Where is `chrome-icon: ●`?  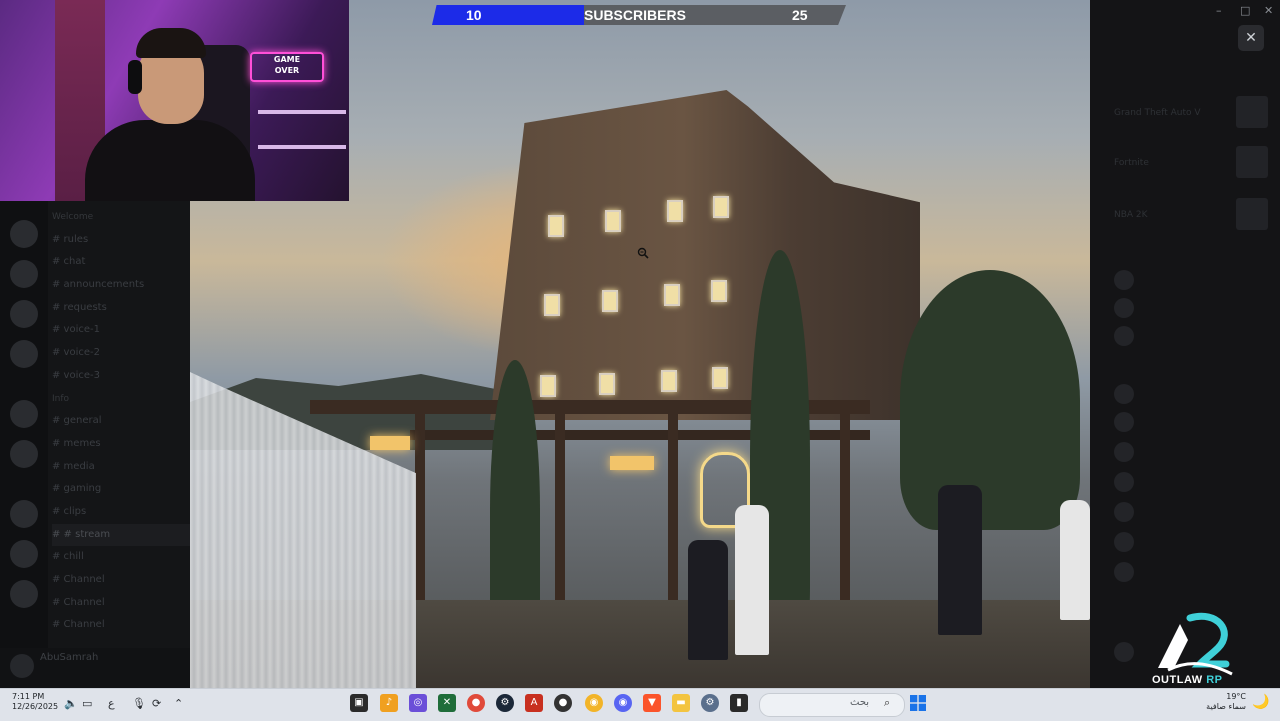 chrome-icon: ● is located at coordinates (476, 703).